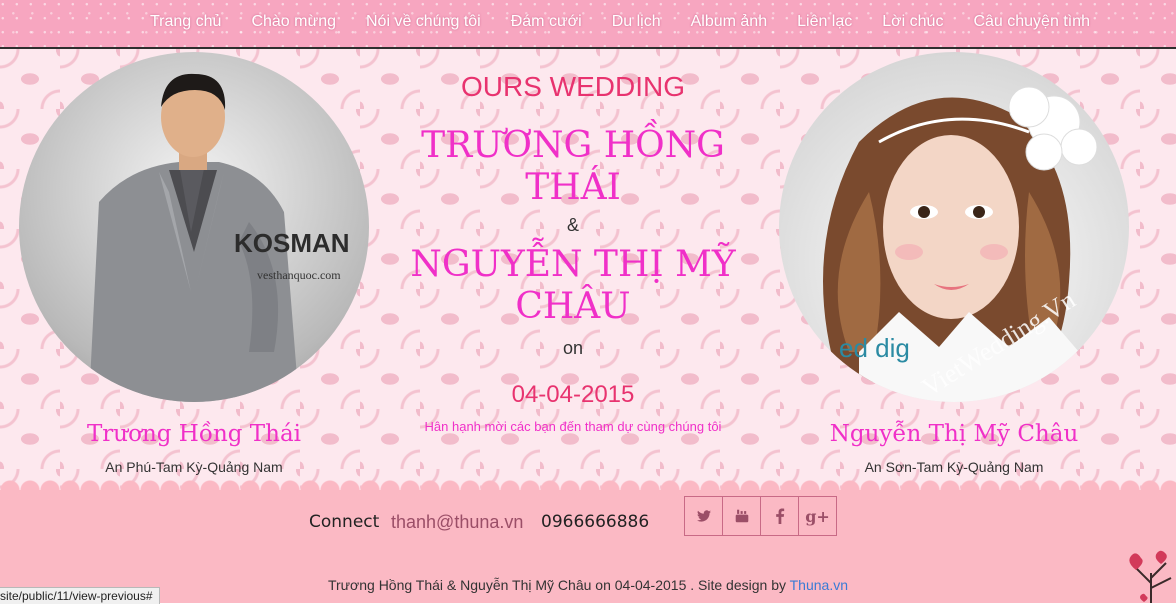 The width and height of the screenshot is (1176, 604). I want to click on bride-illustration: ed dig VietWedding.Vn, so click(960, 244).